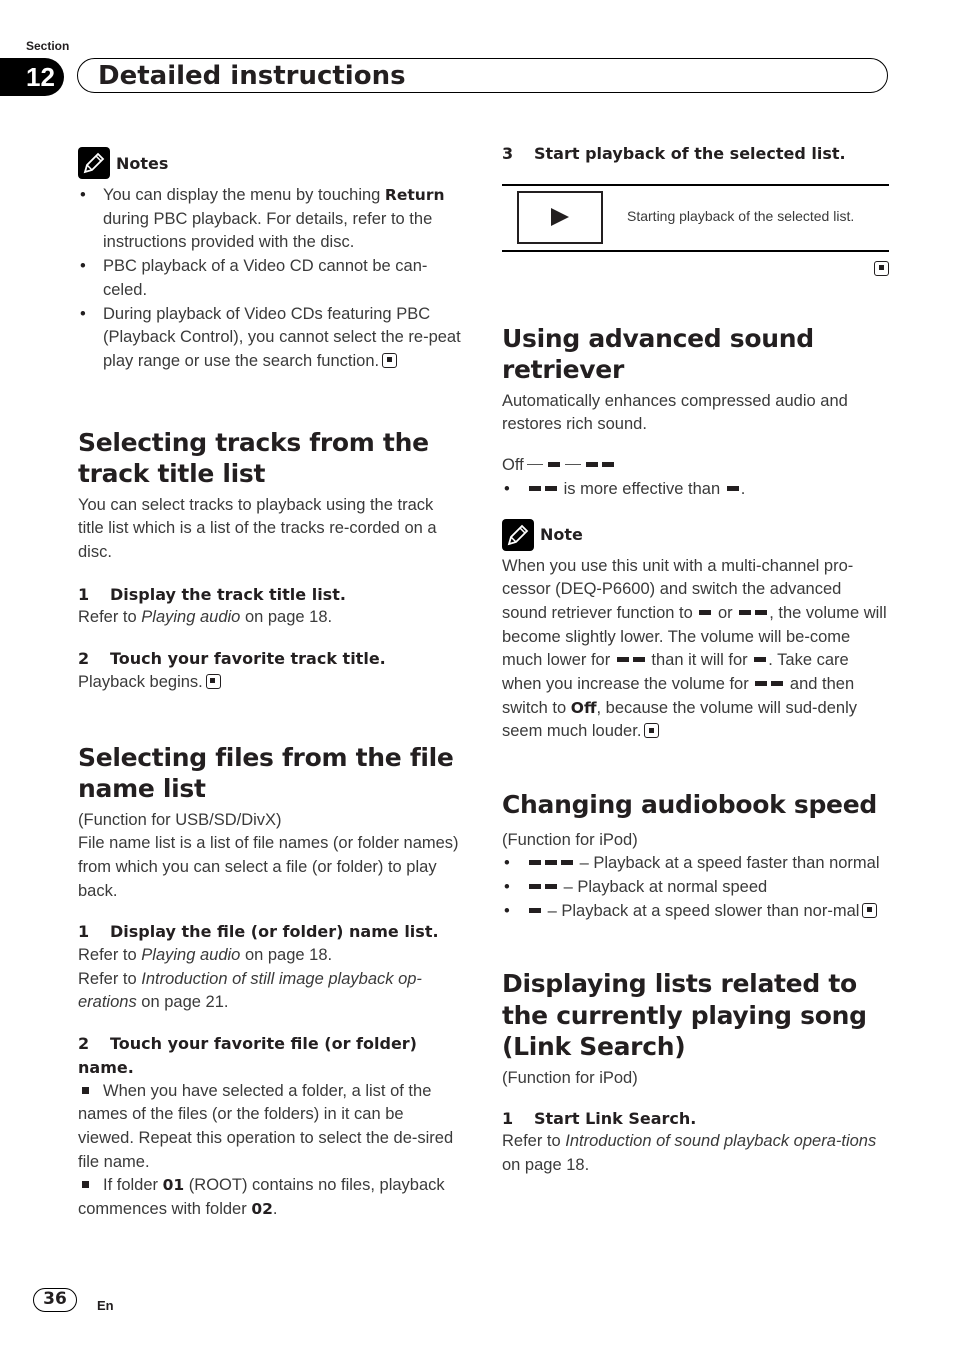 The height and width of the screenshot is (1352, 954). What do you see at coordinates (699, 660) in the screenshot?
I see `body-text: than it will for` at bounding box center [699, 660].